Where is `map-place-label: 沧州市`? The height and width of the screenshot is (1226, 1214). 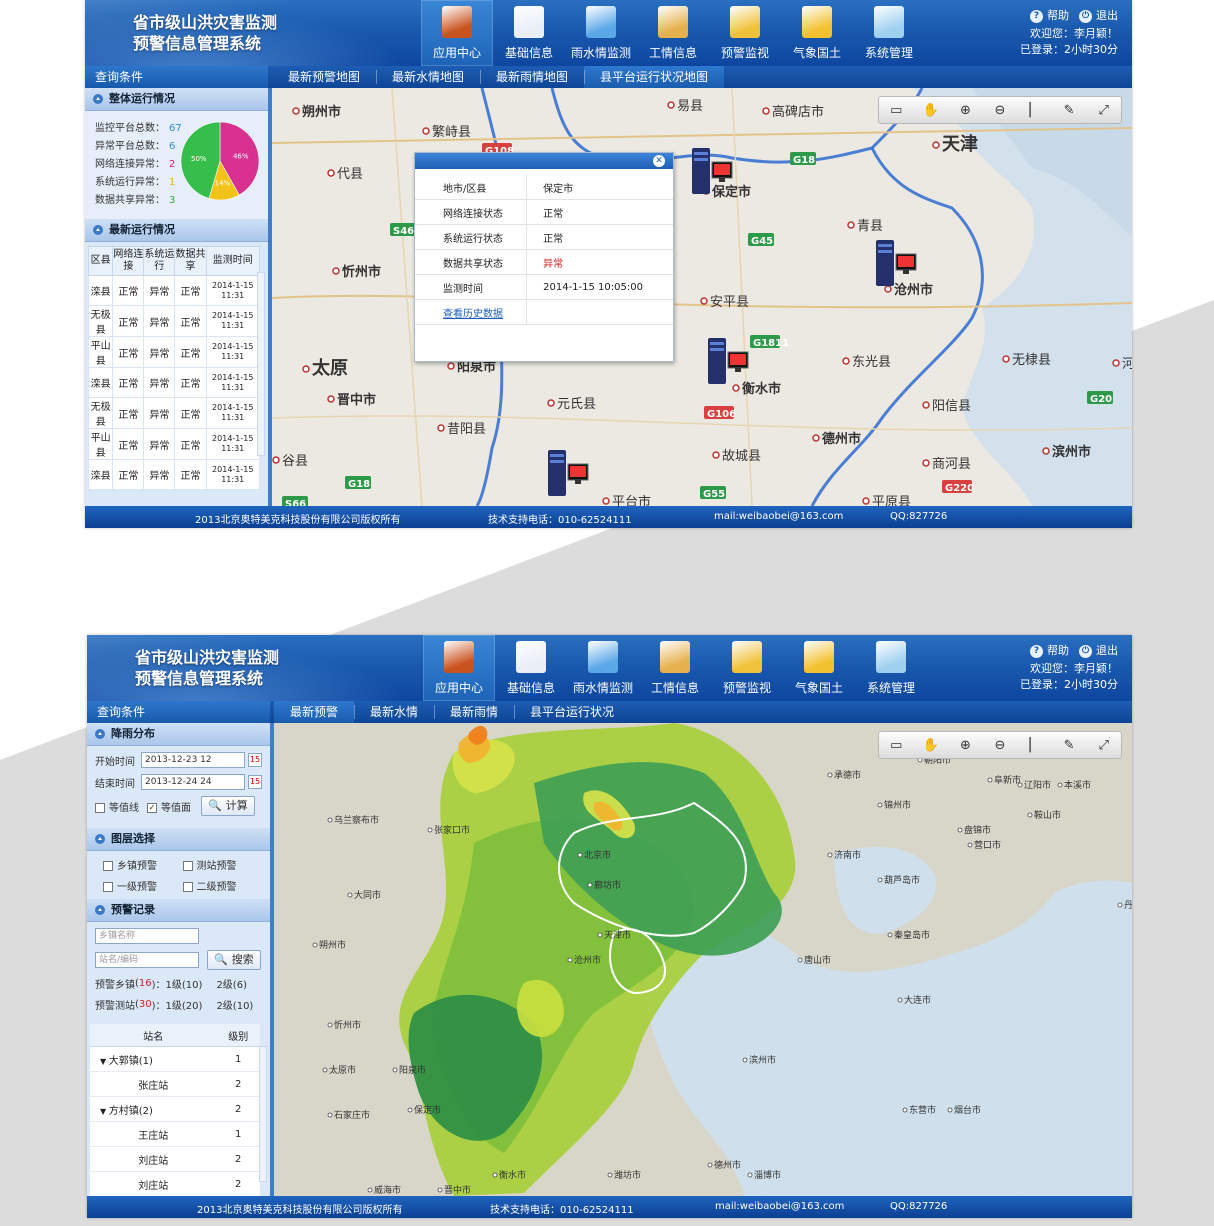
map-place-label: 沧州市 is located at coordinates (913, 290).